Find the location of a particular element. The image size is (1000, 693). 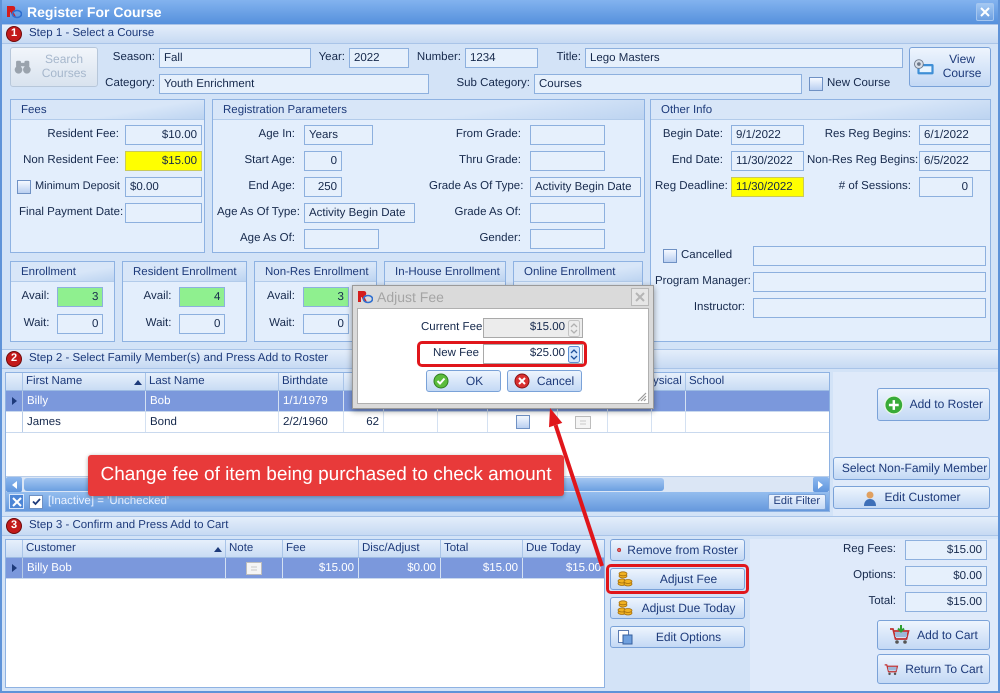

input-field: Years is located at coordinates (338, 135).